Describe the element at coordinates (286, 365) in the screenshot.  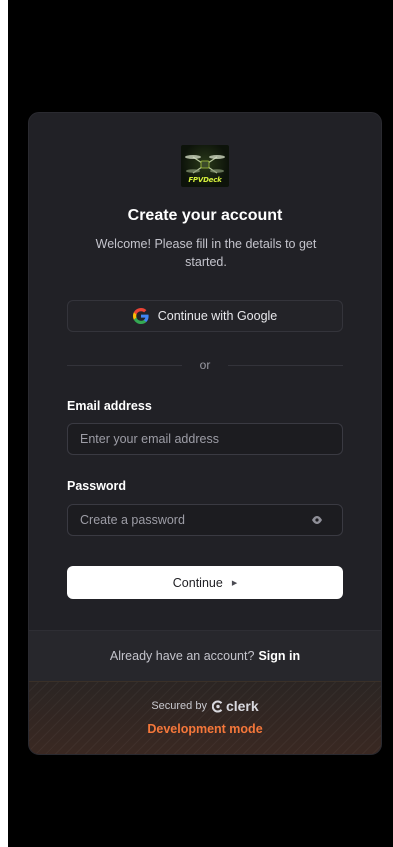
I see `divider-line-right` at that location.